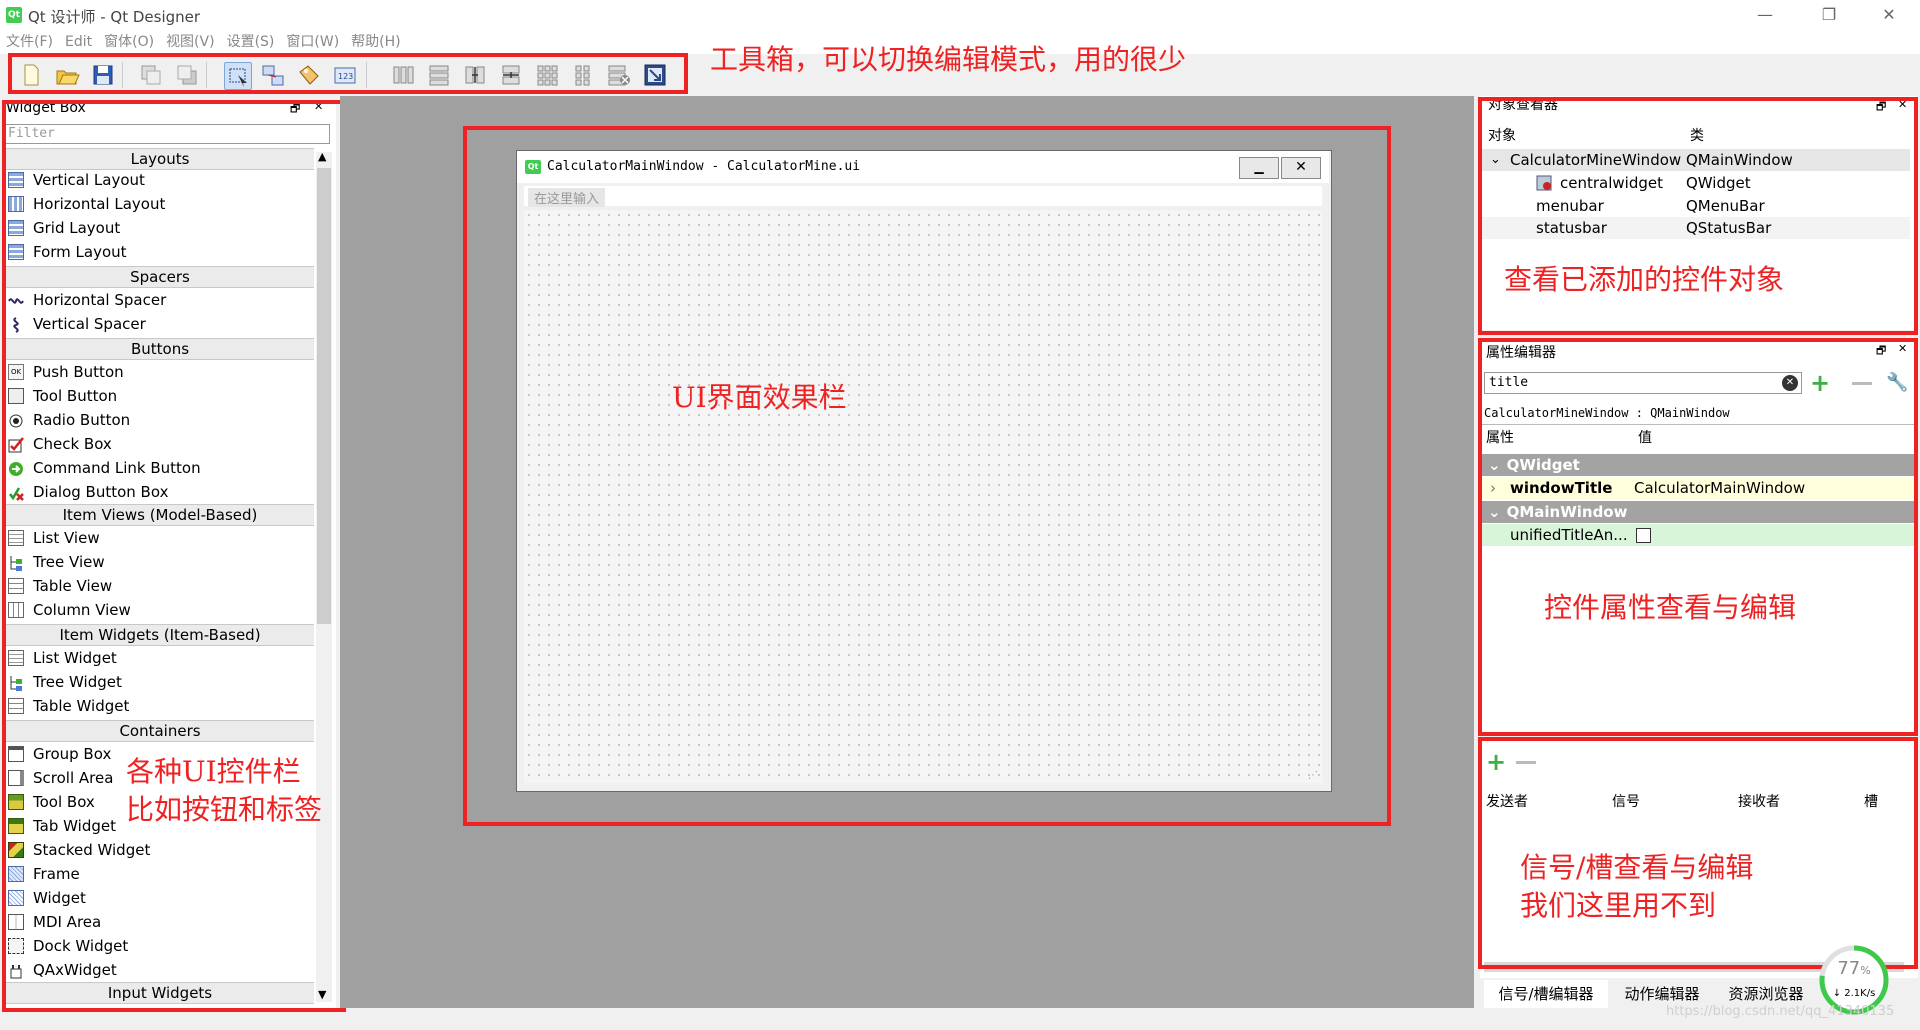  What do you see at coordinates (1780, 1011) in the screenshot?
I see `watermark: https://blog.csdn.net/qq_41340135` at bounding box center [1780, 1011].